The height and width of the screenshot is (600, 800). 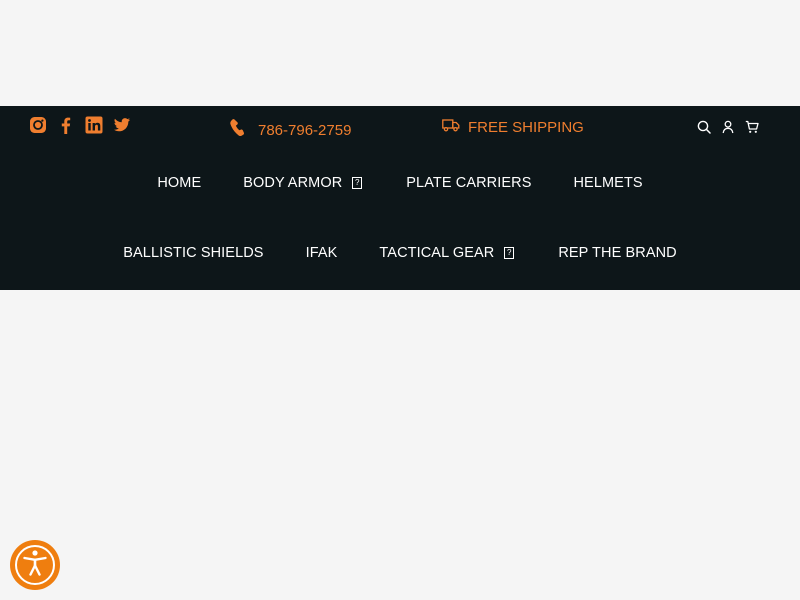 I want to click on nav-home: HOME, so click(x=179, y=183).